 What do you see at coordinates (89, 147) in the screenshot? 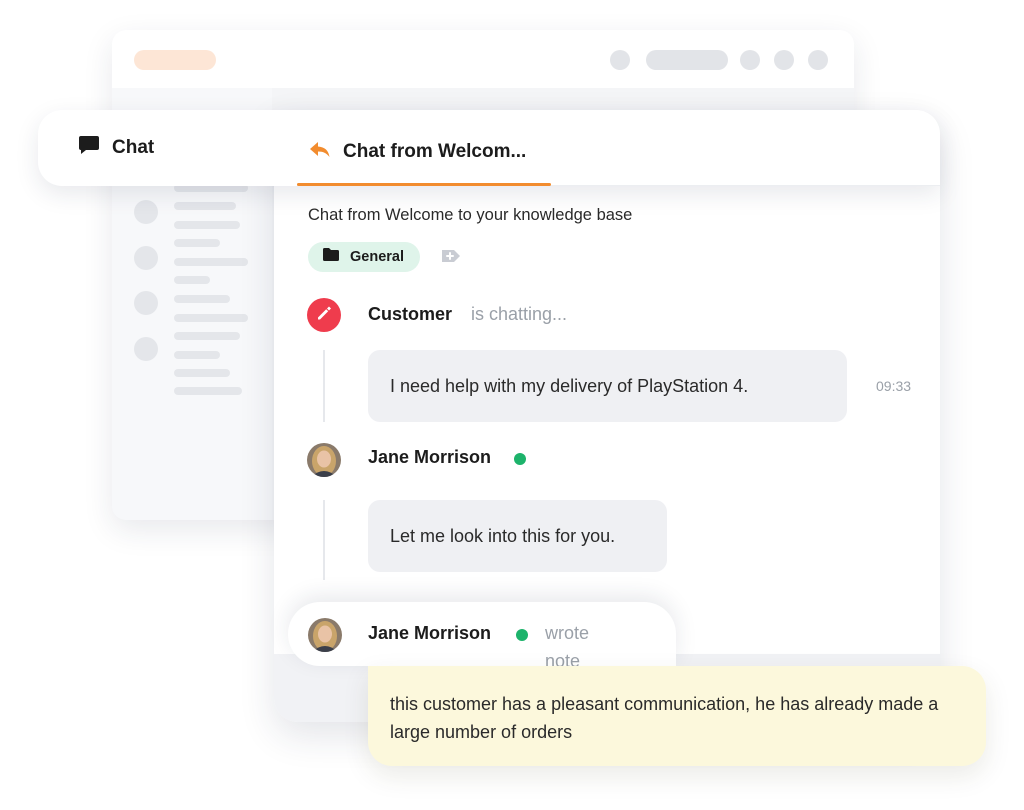
I see `chat-bubble-icon` at bounding box center [89, 147].